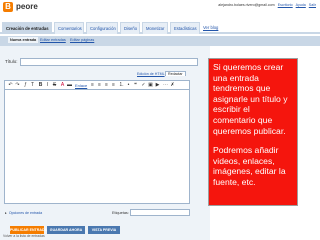 This screenshot has width=320, height=240. Describe the element at coordinates (128, 85) in the screenshot. I see `bulleted-list-icon: •` at that location.